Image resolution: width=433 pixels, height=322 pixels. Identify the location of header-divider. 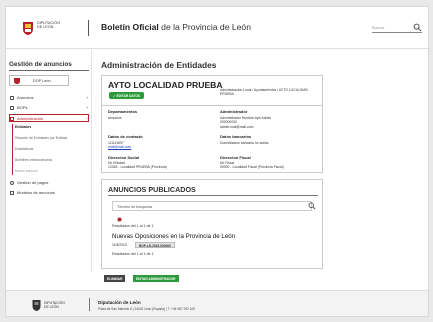
(88, 28).